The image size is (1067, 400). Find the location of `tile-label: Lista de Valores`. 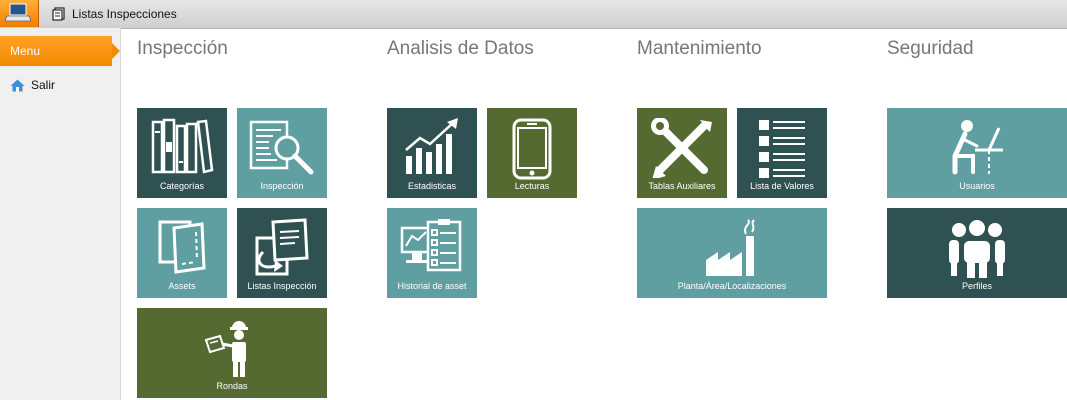

tile-label: Lista de Valores is located at coordinates (782, 186).